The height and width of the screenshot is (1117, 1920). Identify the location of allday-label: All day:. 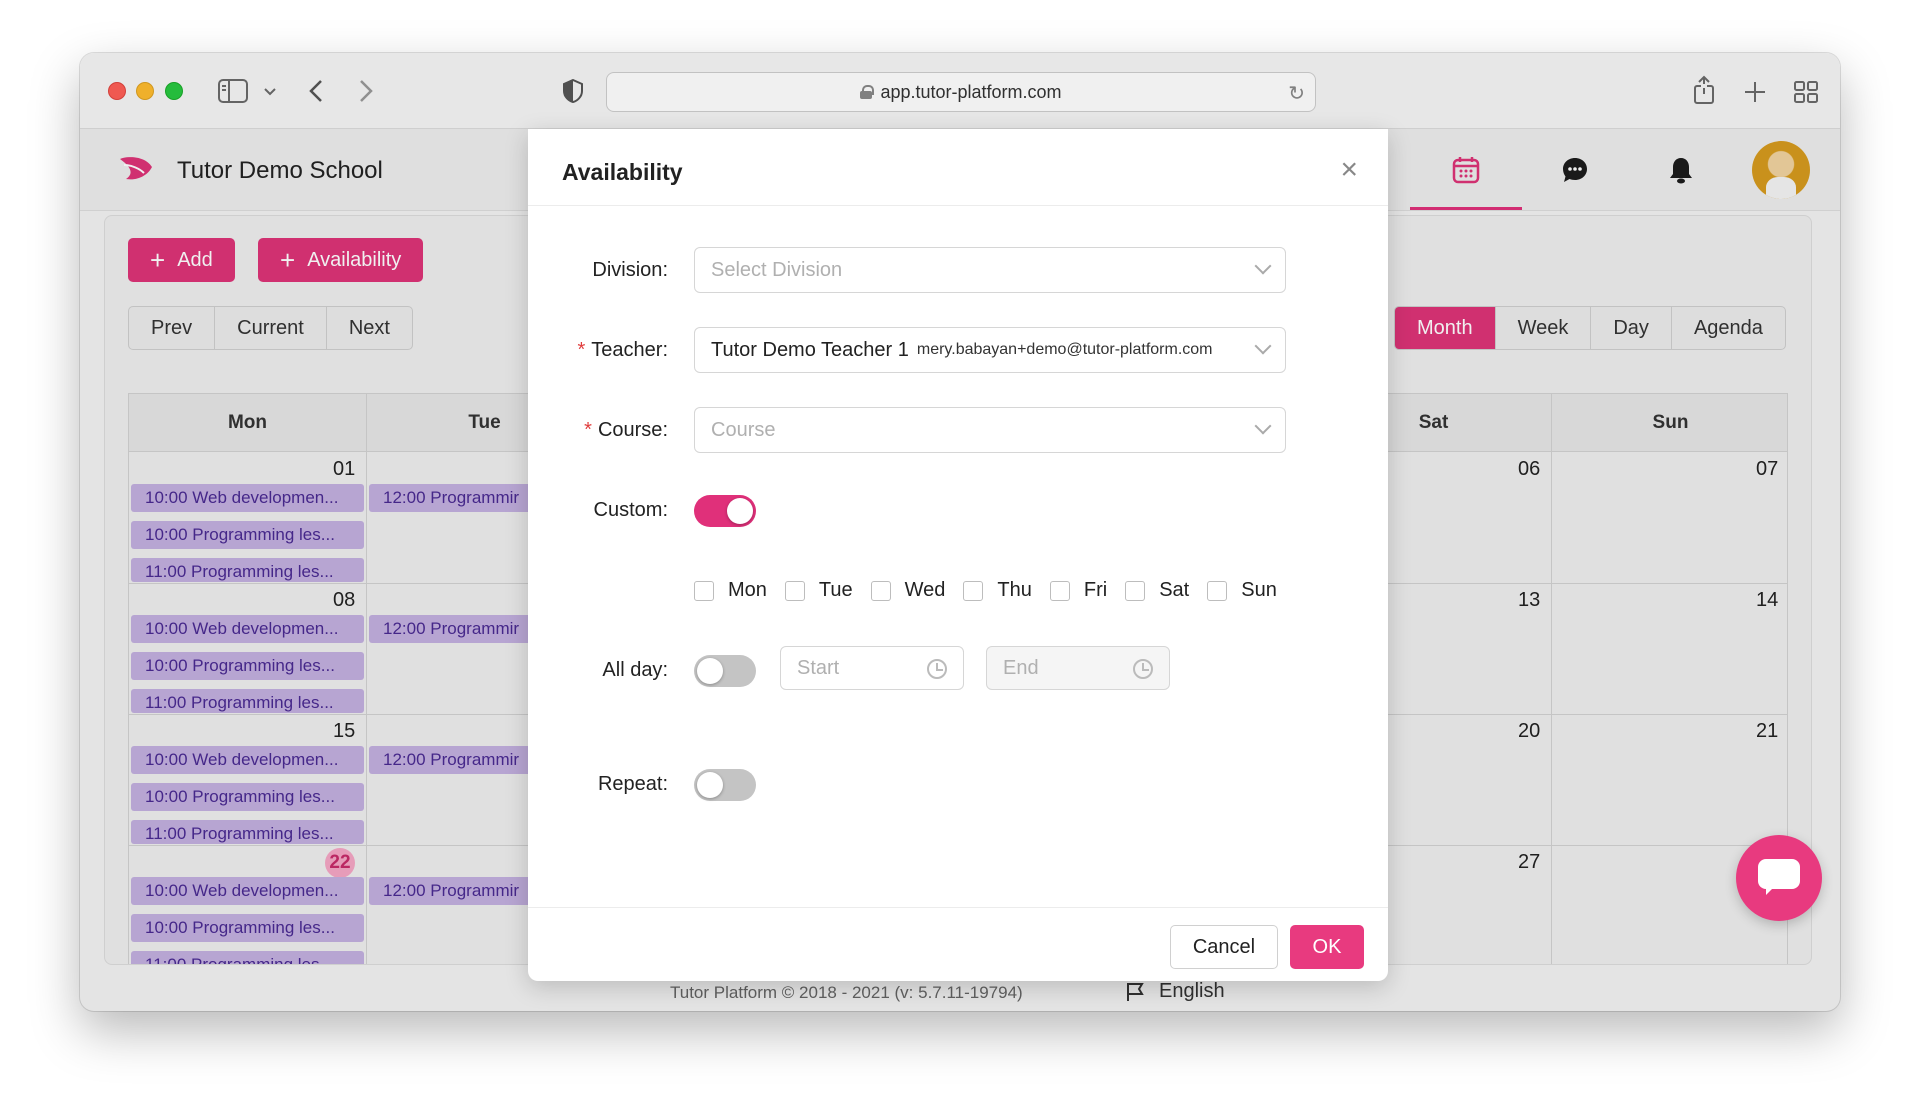
(635, 670).